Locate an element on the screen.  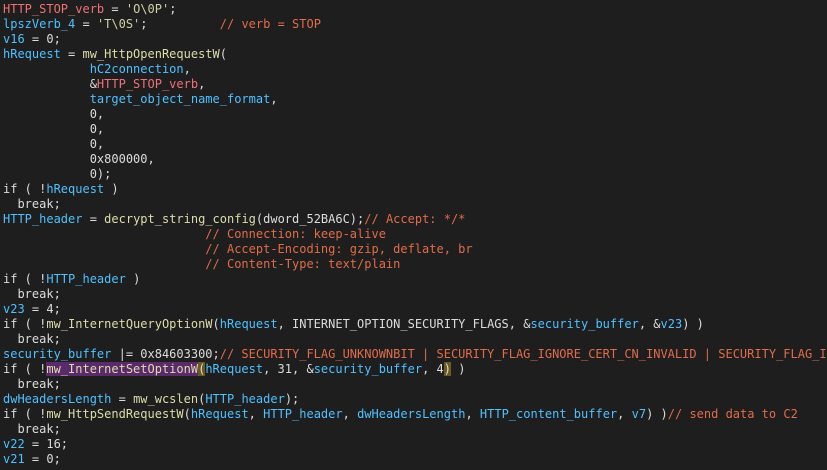
variable: v22 is located at coordinates (14, 444).